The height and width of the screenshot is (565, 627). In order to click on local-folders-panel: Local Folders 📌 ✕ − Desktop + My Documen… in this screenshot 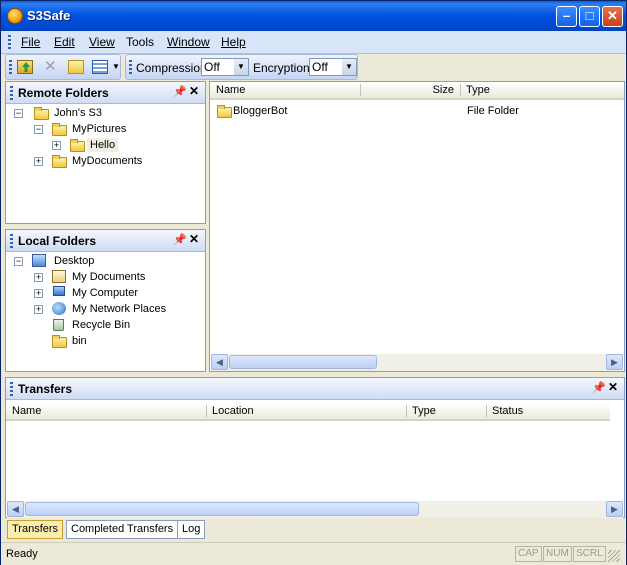, I will do `click(105, 300)`.